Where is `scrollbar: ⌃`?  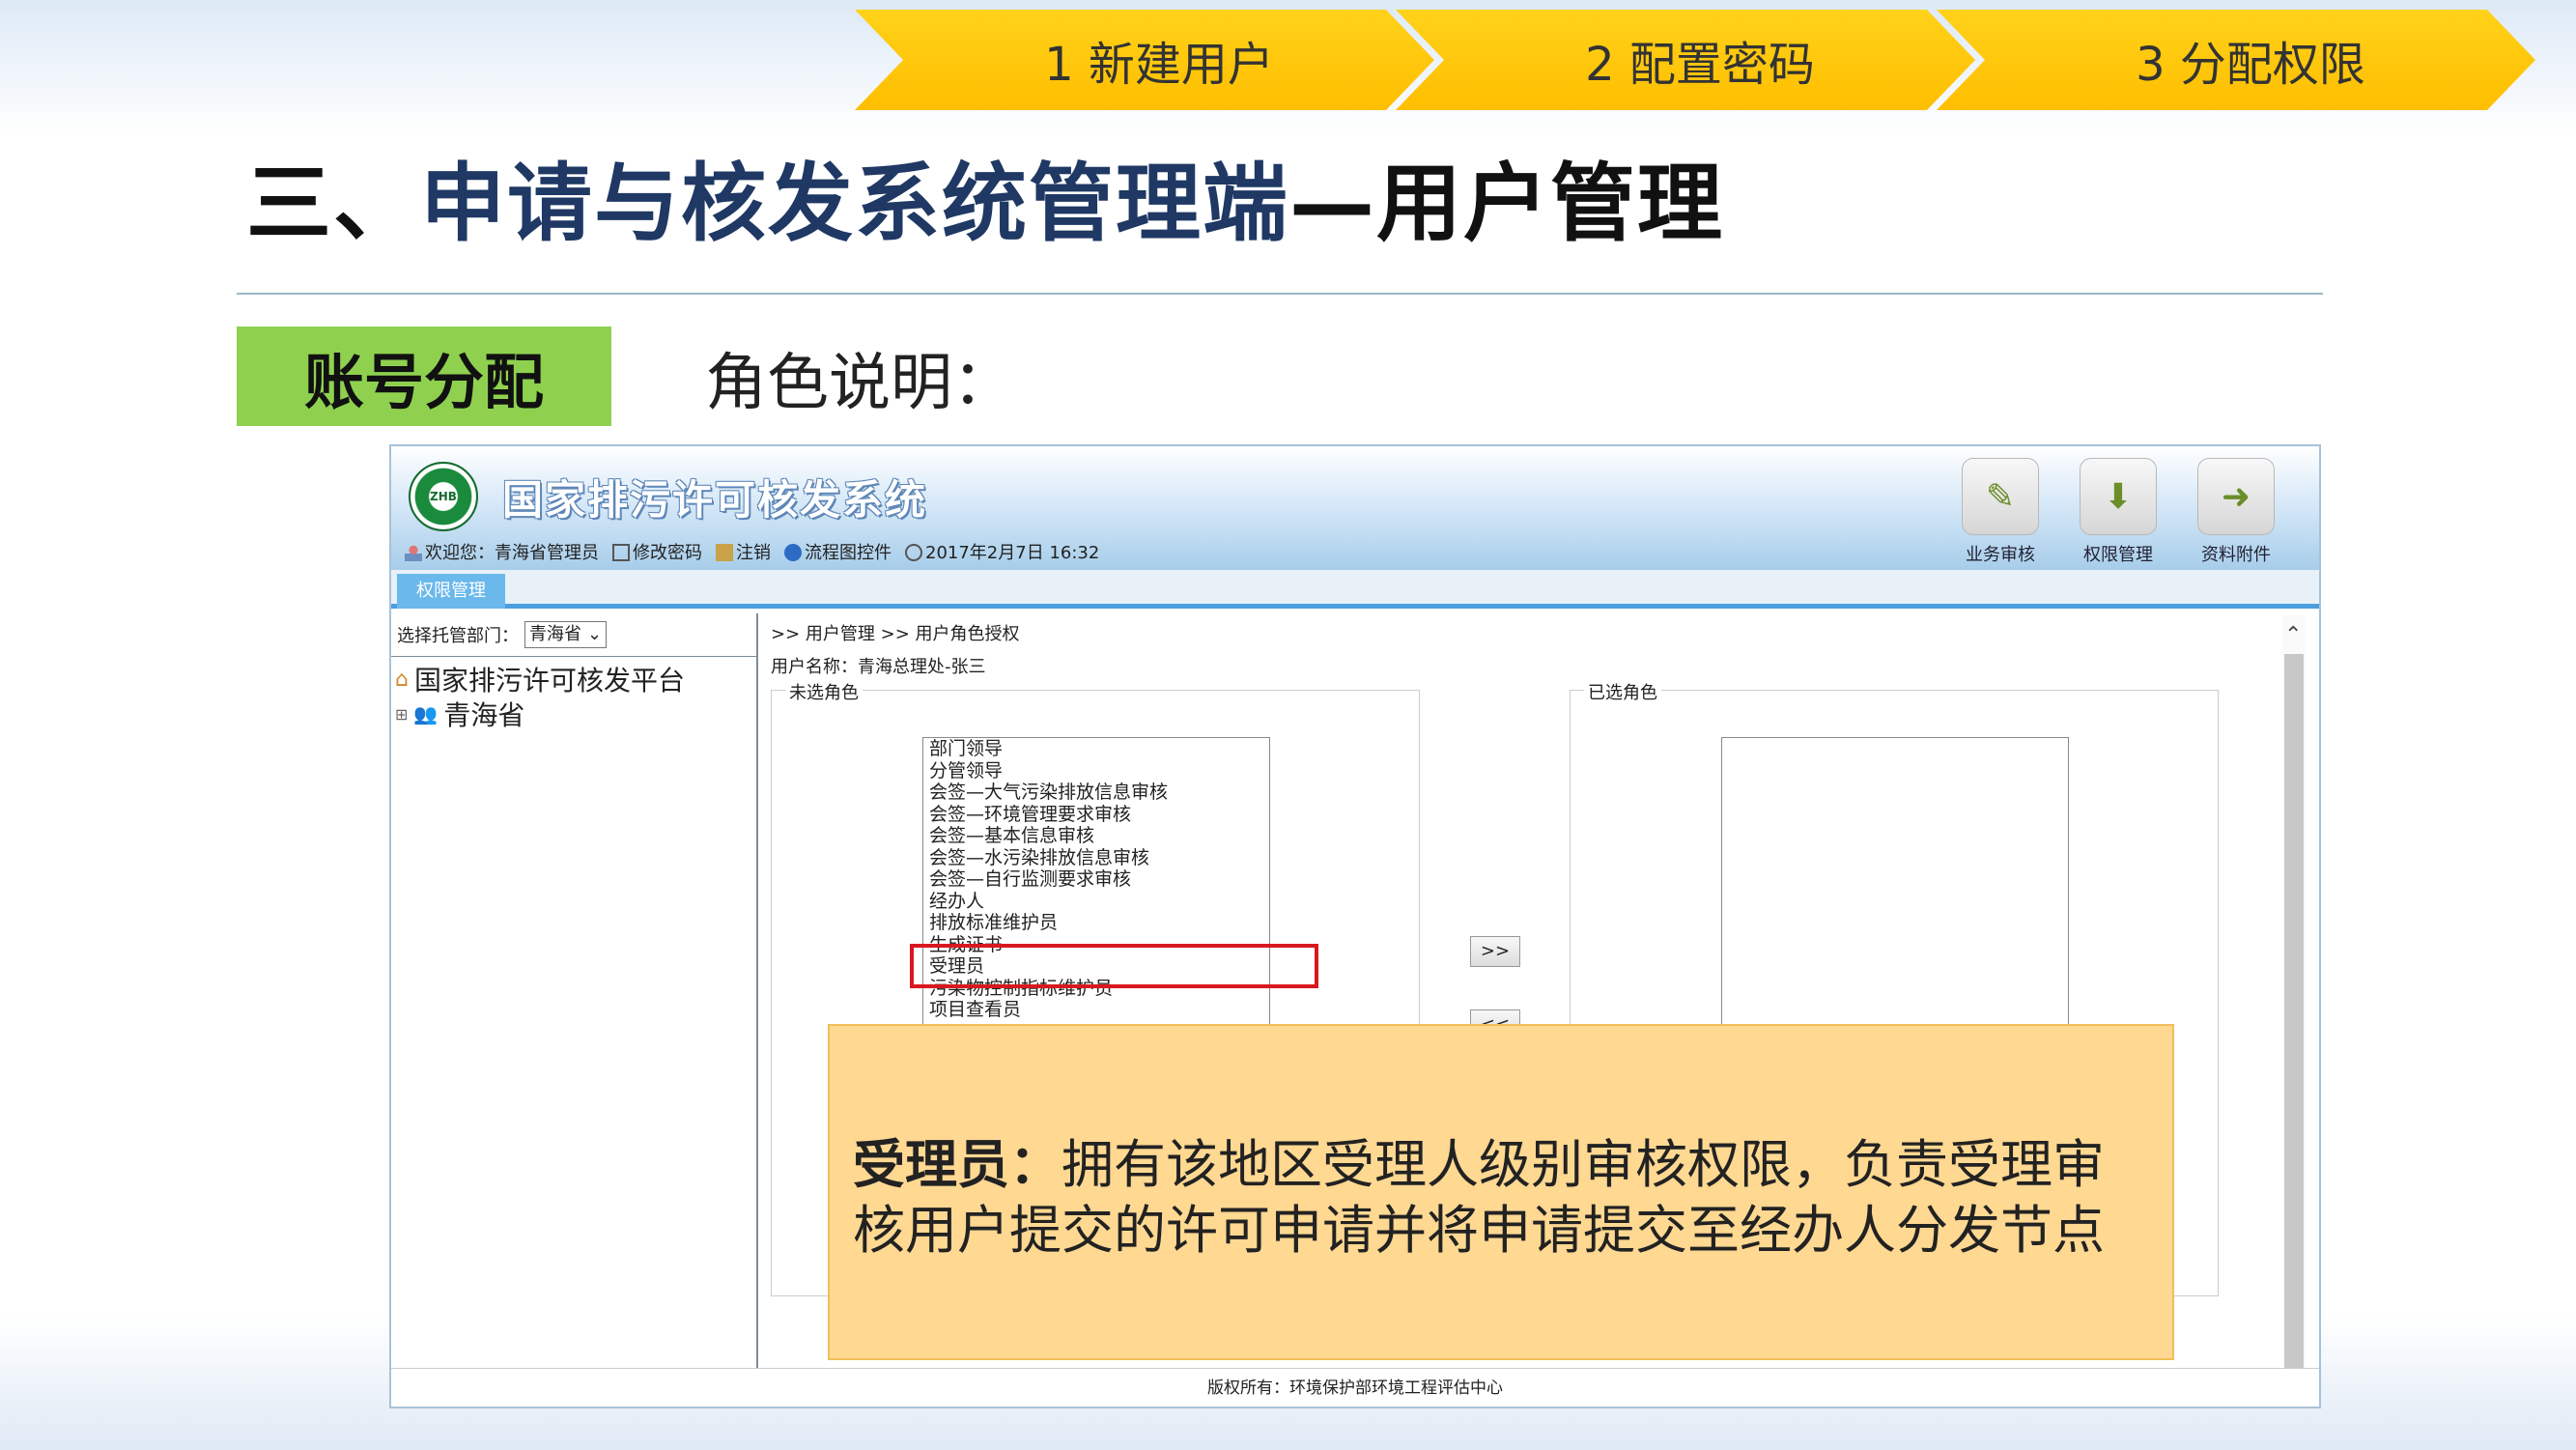 scrollbar: ⌃ is located at coordinates (2294, 1002).